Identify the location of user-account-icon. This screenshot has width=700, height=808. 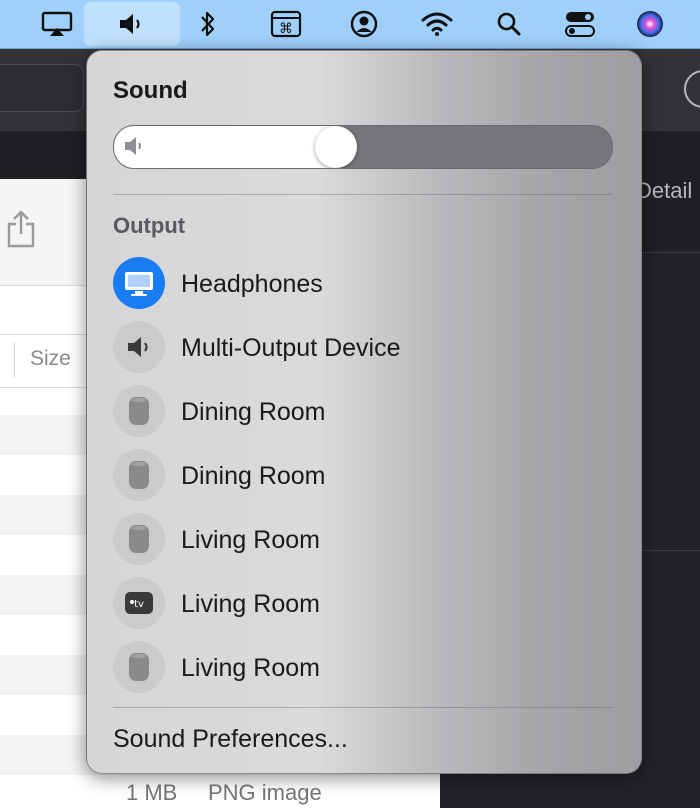
(364, 24).